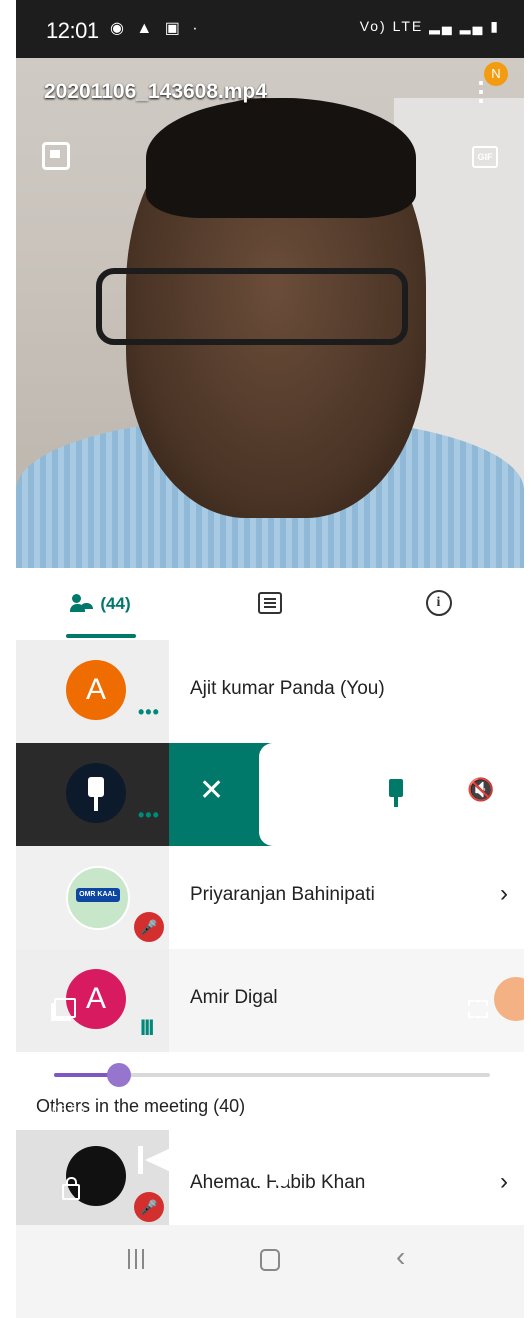 The image size is (531, 1318). What do you see at coordinates (496, 74) in the screenshot?
I see `notification-avatar: N` at bounding box center [496, 74].